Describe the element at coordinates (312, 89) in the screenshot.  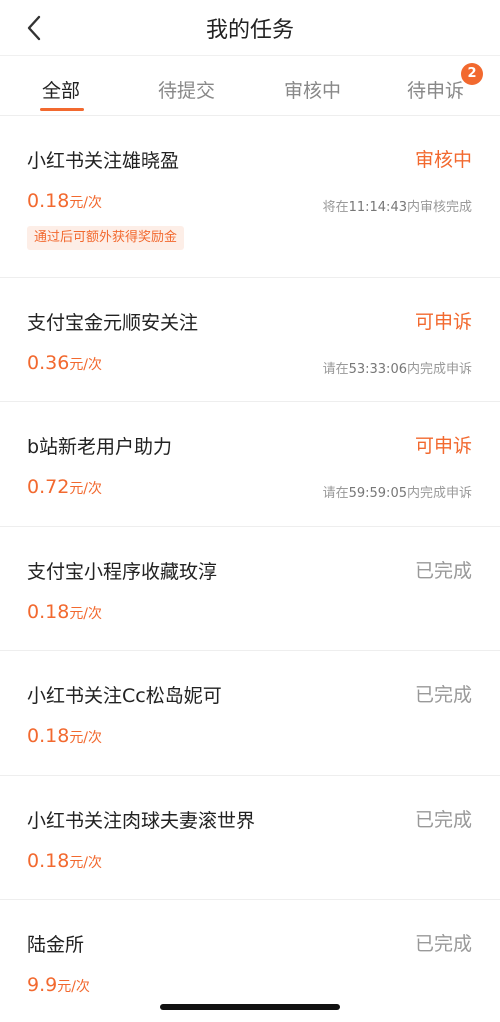
I see `tab-under-review: 审核中` at that location.